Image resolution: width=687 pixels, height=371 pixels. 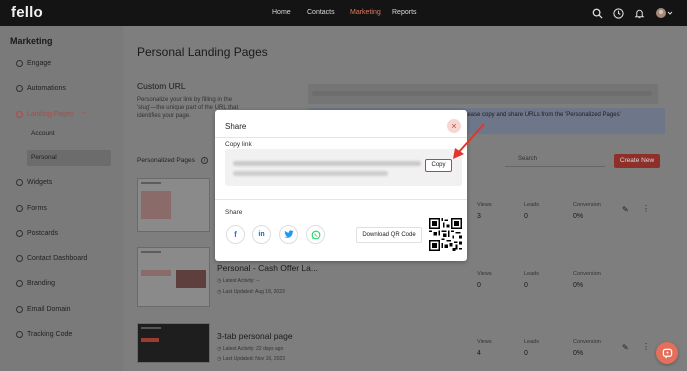 I want to click on bell-icon, so click(x=639, y=13).